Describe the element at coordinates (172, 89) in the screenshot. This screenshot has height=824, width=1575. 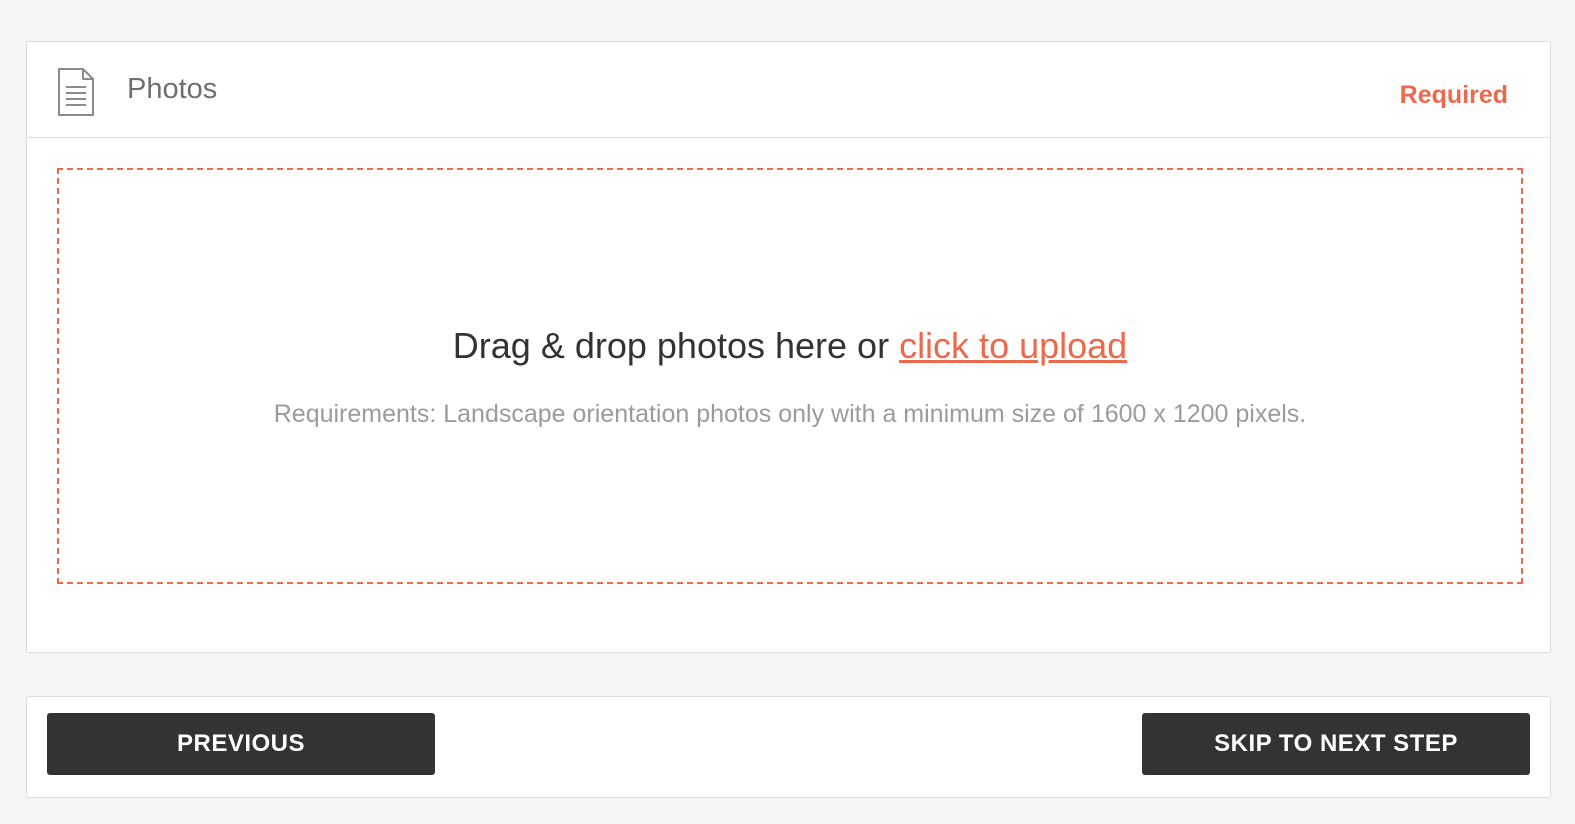
I see `panel-title: Photos` at that location.